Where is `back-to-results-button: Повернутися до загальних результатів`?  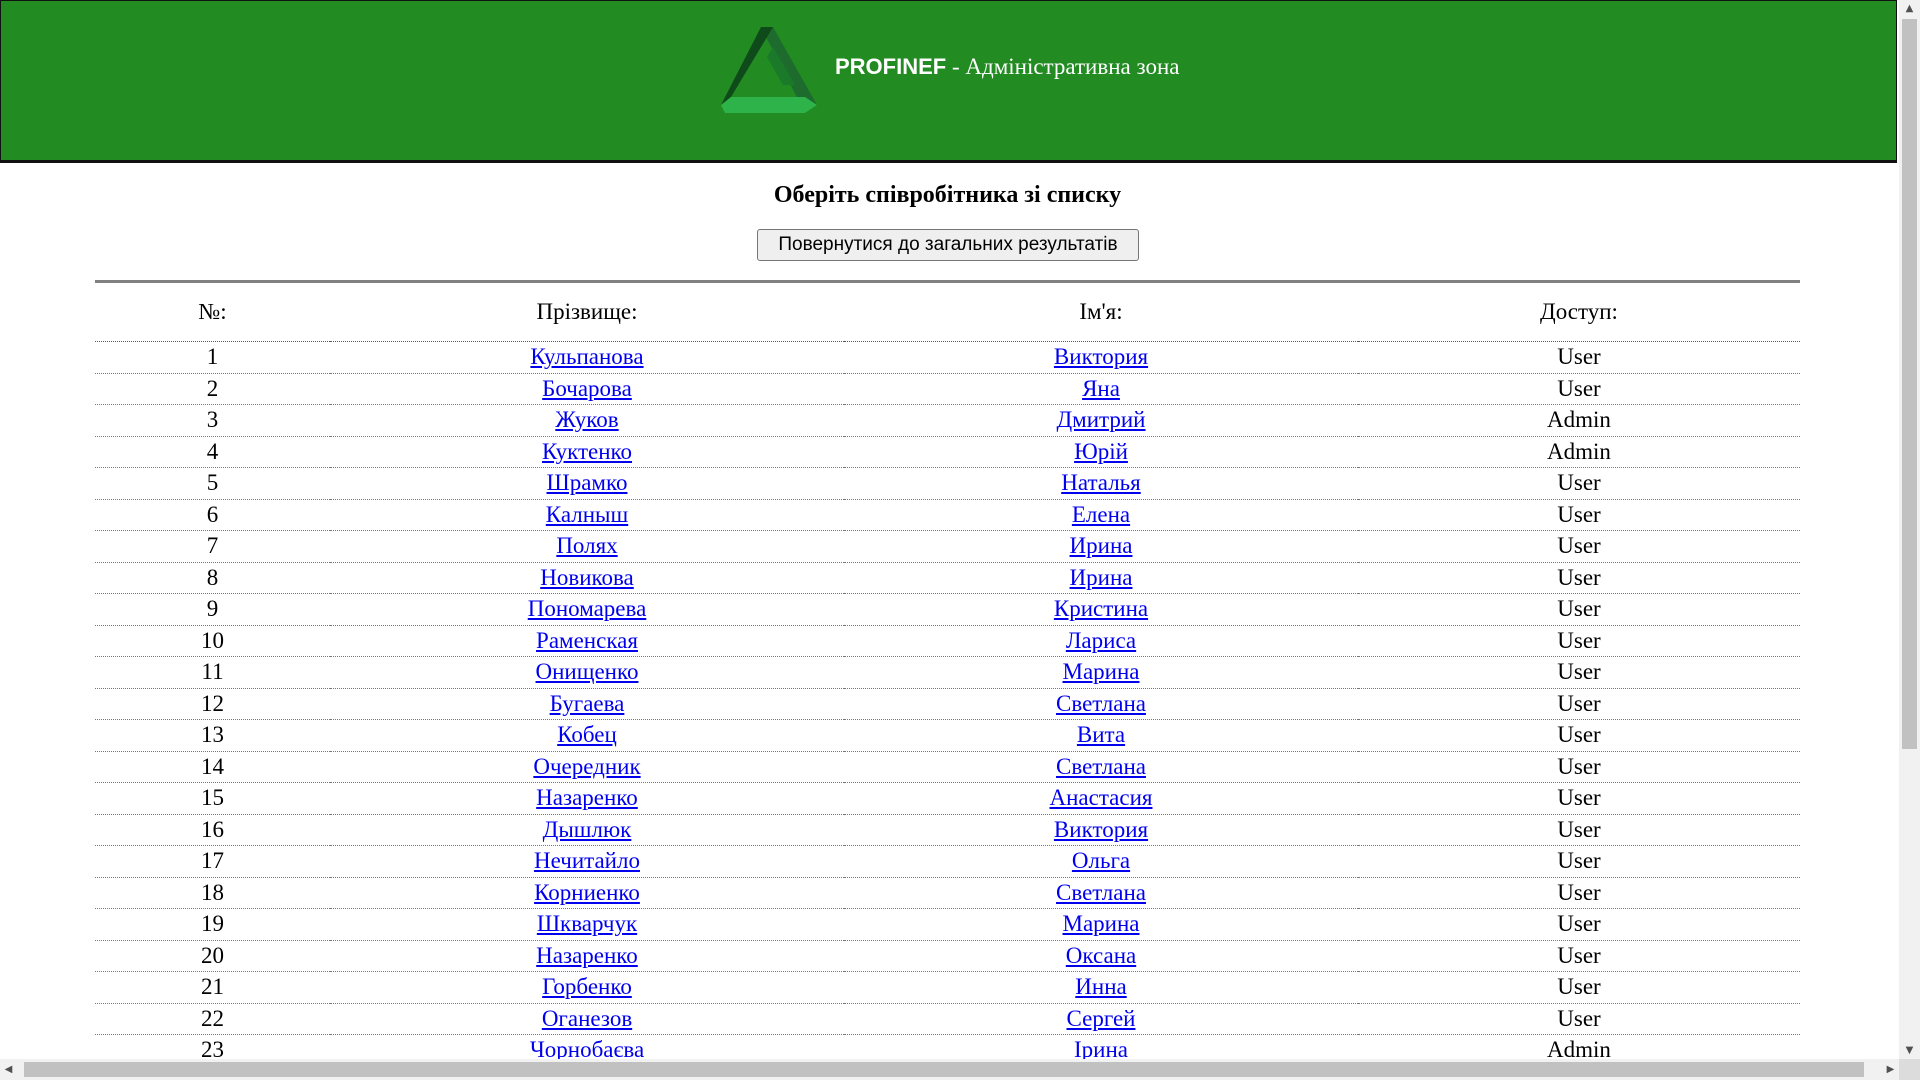
back-to-results-button: Повернутися до загальних результатів is located at coordinates (948, 245).